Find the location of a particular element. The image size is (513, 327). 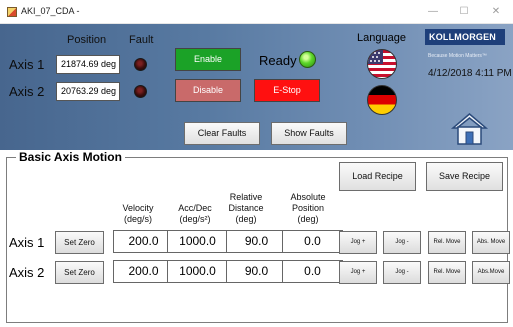

axis-1-set-zero-button: Set Zero is located at coordinates (79, 242).